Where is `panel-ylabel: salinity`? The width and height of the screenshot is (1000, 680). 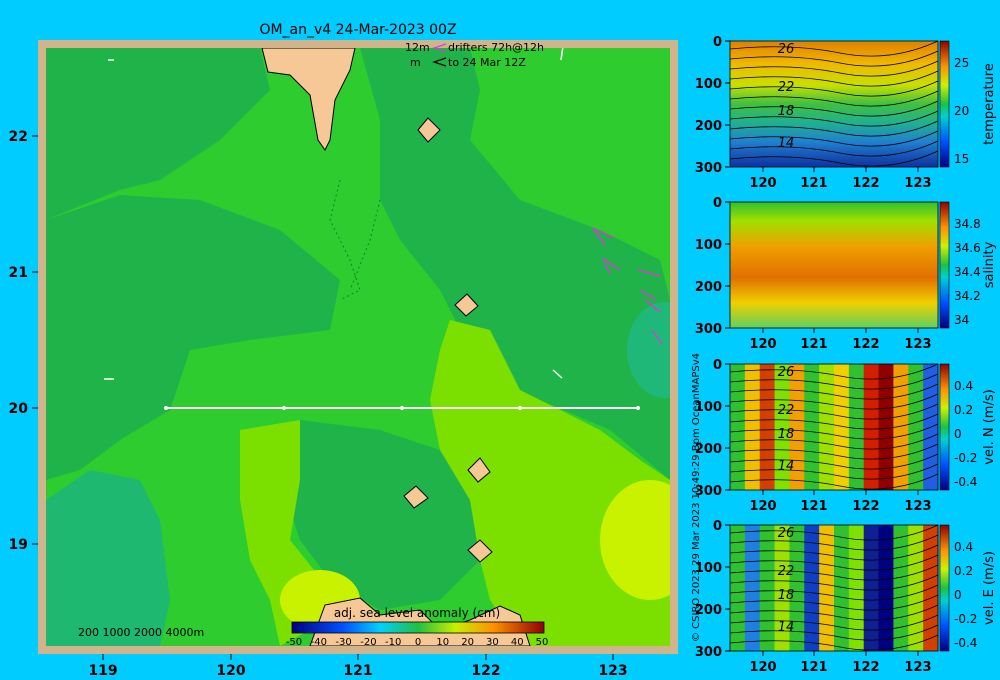
panel-ylabel: salinity is located at coordinates (989, 264).